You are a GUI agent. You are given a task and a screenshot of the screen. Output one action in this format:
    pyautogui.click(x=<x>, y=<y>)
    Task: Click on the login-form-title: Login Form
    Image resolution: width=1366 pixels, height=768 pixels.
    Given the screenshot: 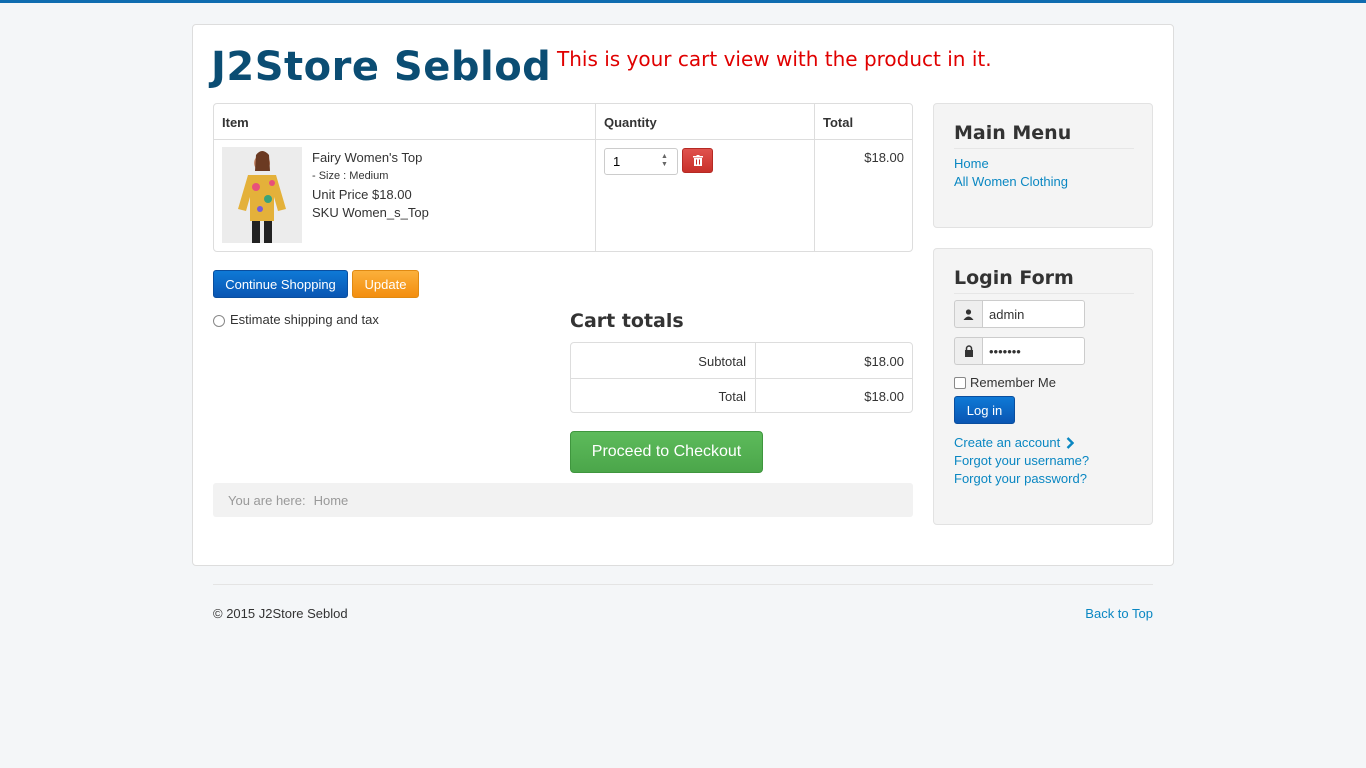 What is the action you would take?
    pyautogui.click(x=1014, y=278)
    